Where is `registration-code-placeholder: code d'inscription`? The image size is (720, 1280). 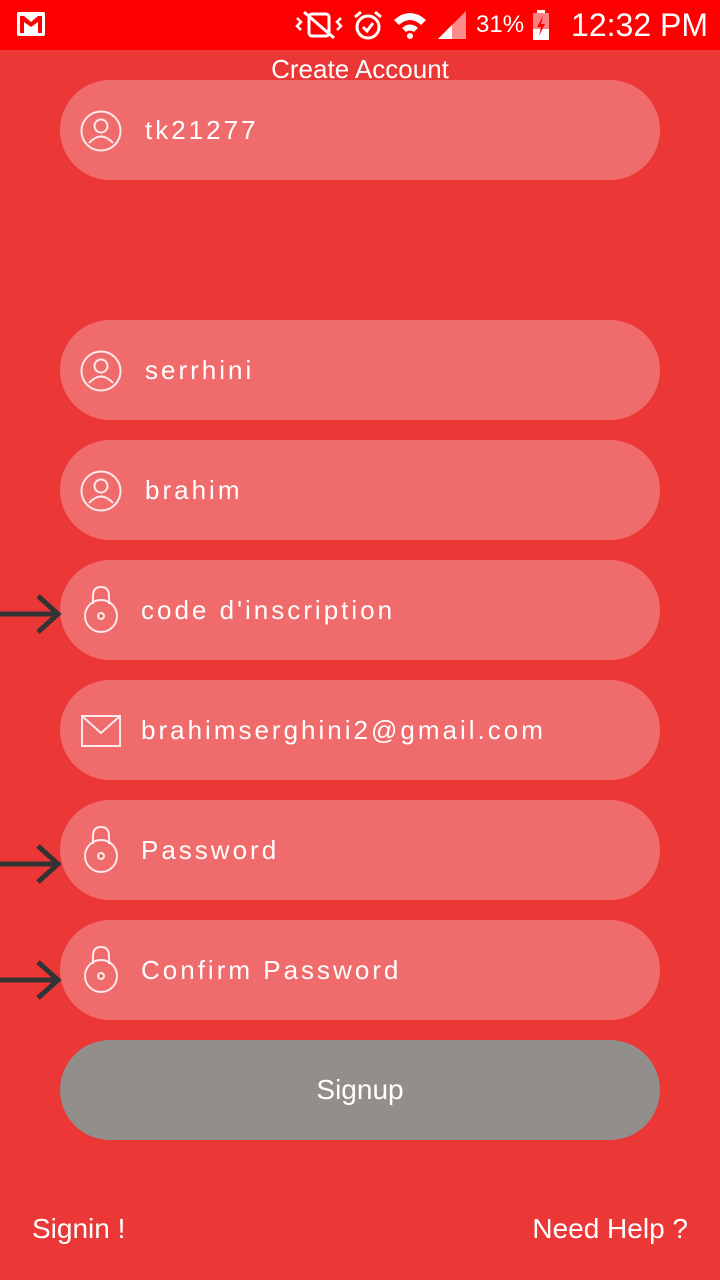
registration-code-placeholder: code d'inscription is located at coordinates (268, 610).